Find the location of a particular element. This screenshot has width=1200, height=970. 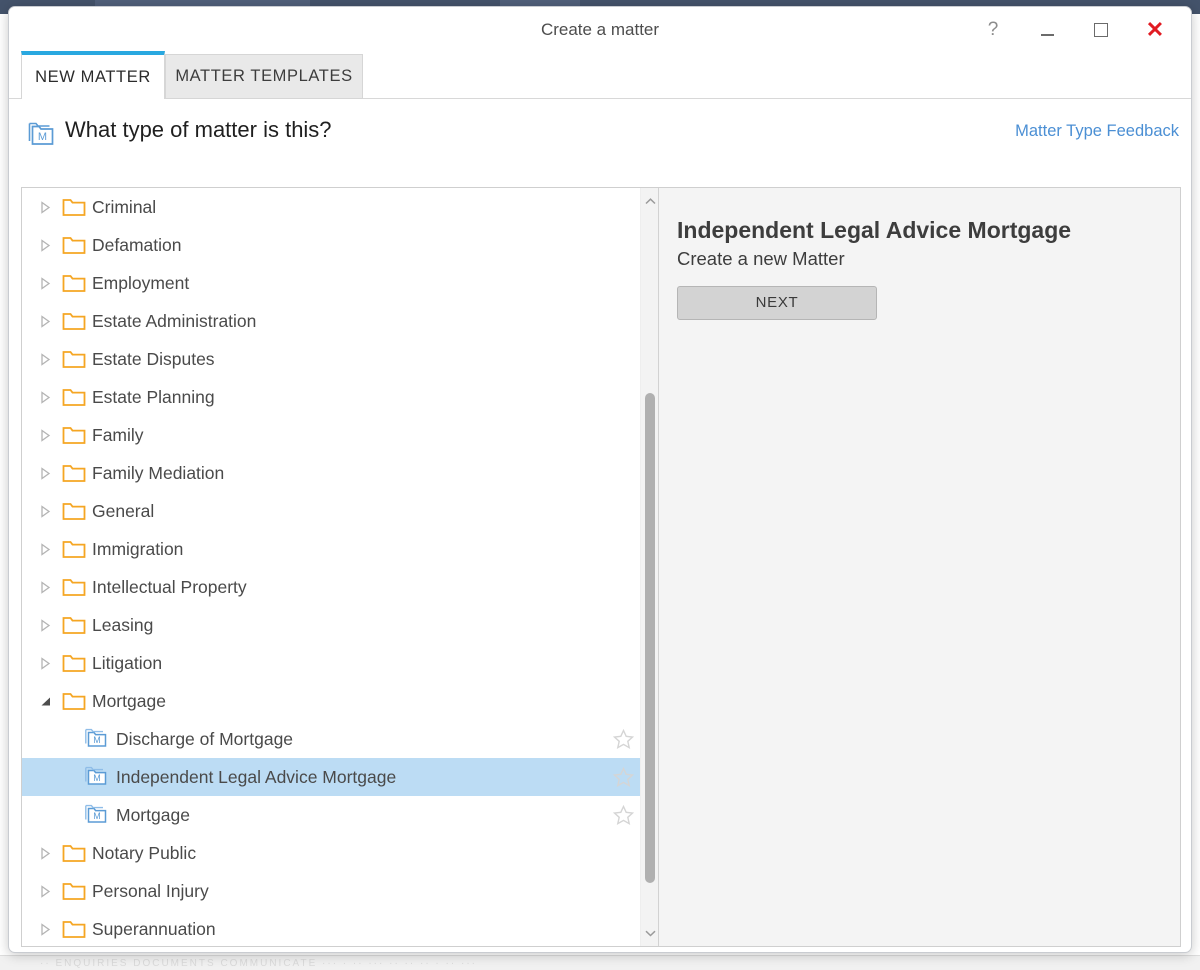

maximize-button is located at coordinates (1101, 30).